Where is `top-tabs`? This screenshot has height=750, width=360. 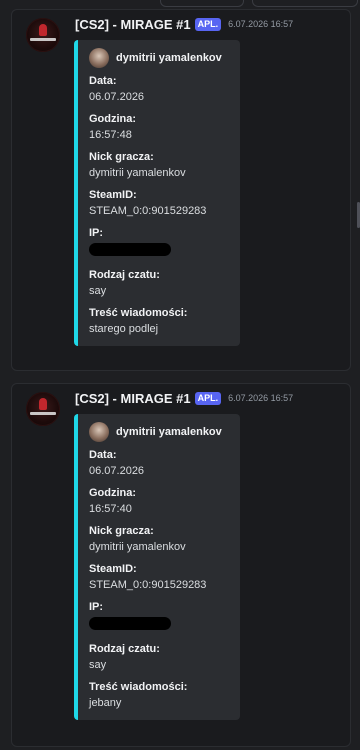
top-tabs is located at coordinates (180, 3).